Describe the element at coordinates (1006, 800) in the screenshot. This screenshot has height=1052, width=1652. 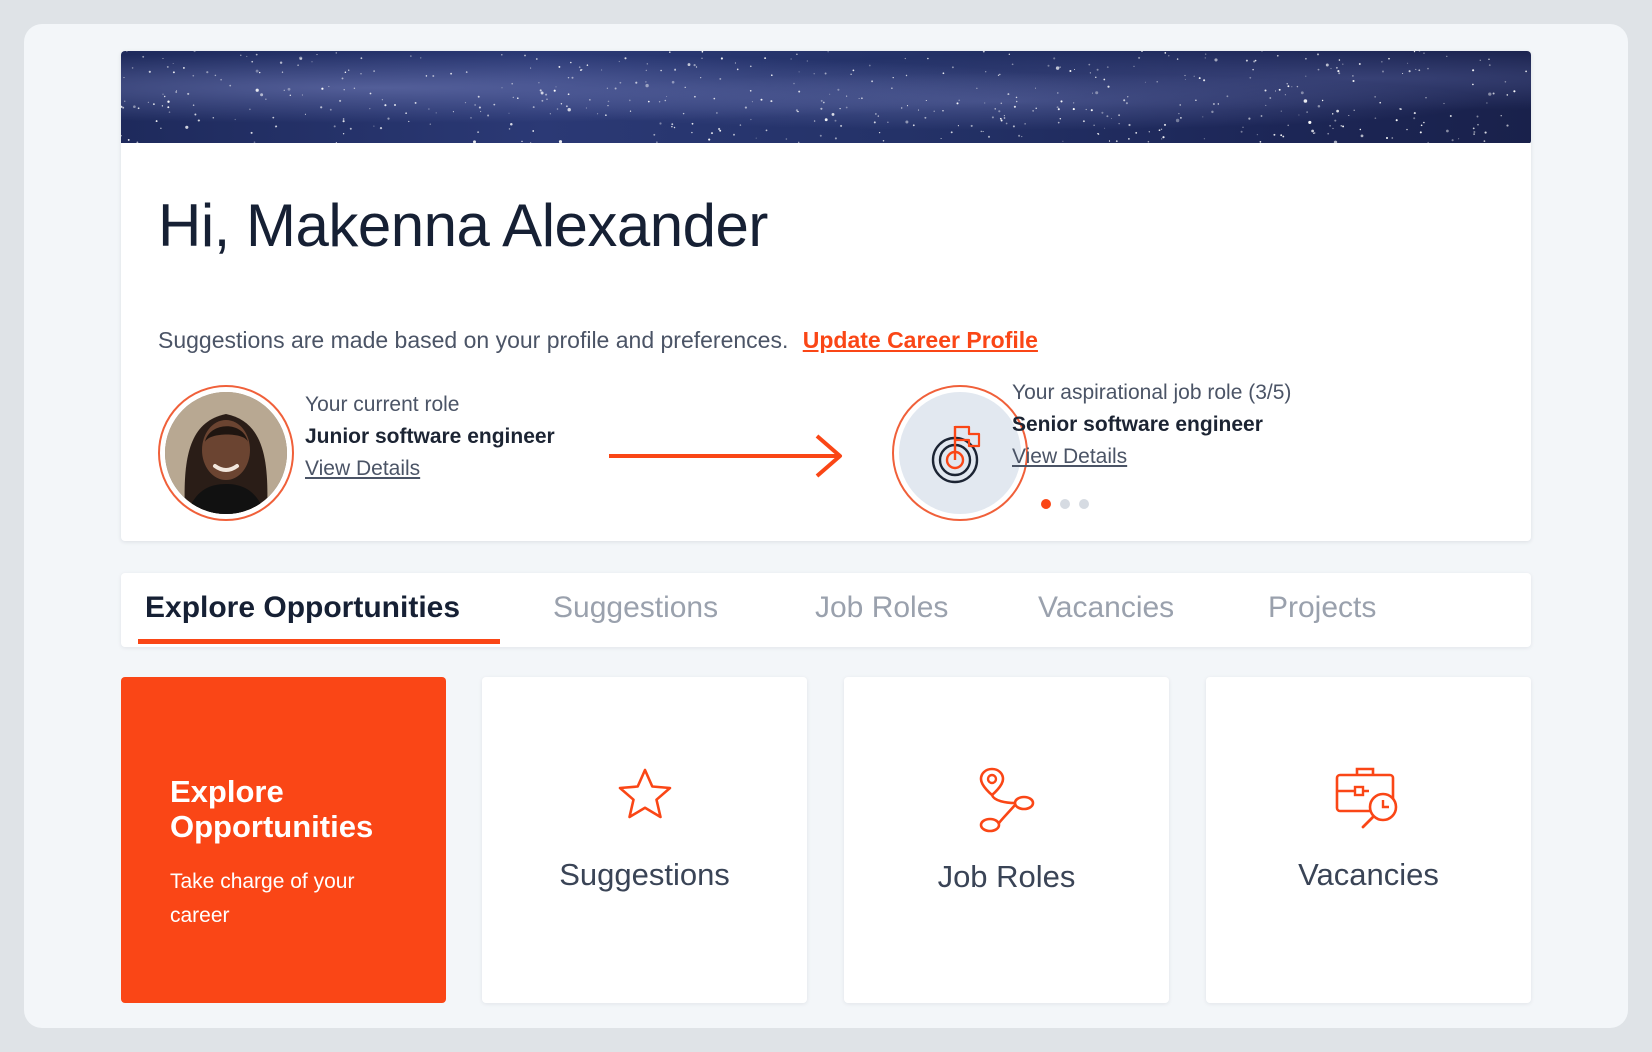
I see `career-path-icon` at that location.